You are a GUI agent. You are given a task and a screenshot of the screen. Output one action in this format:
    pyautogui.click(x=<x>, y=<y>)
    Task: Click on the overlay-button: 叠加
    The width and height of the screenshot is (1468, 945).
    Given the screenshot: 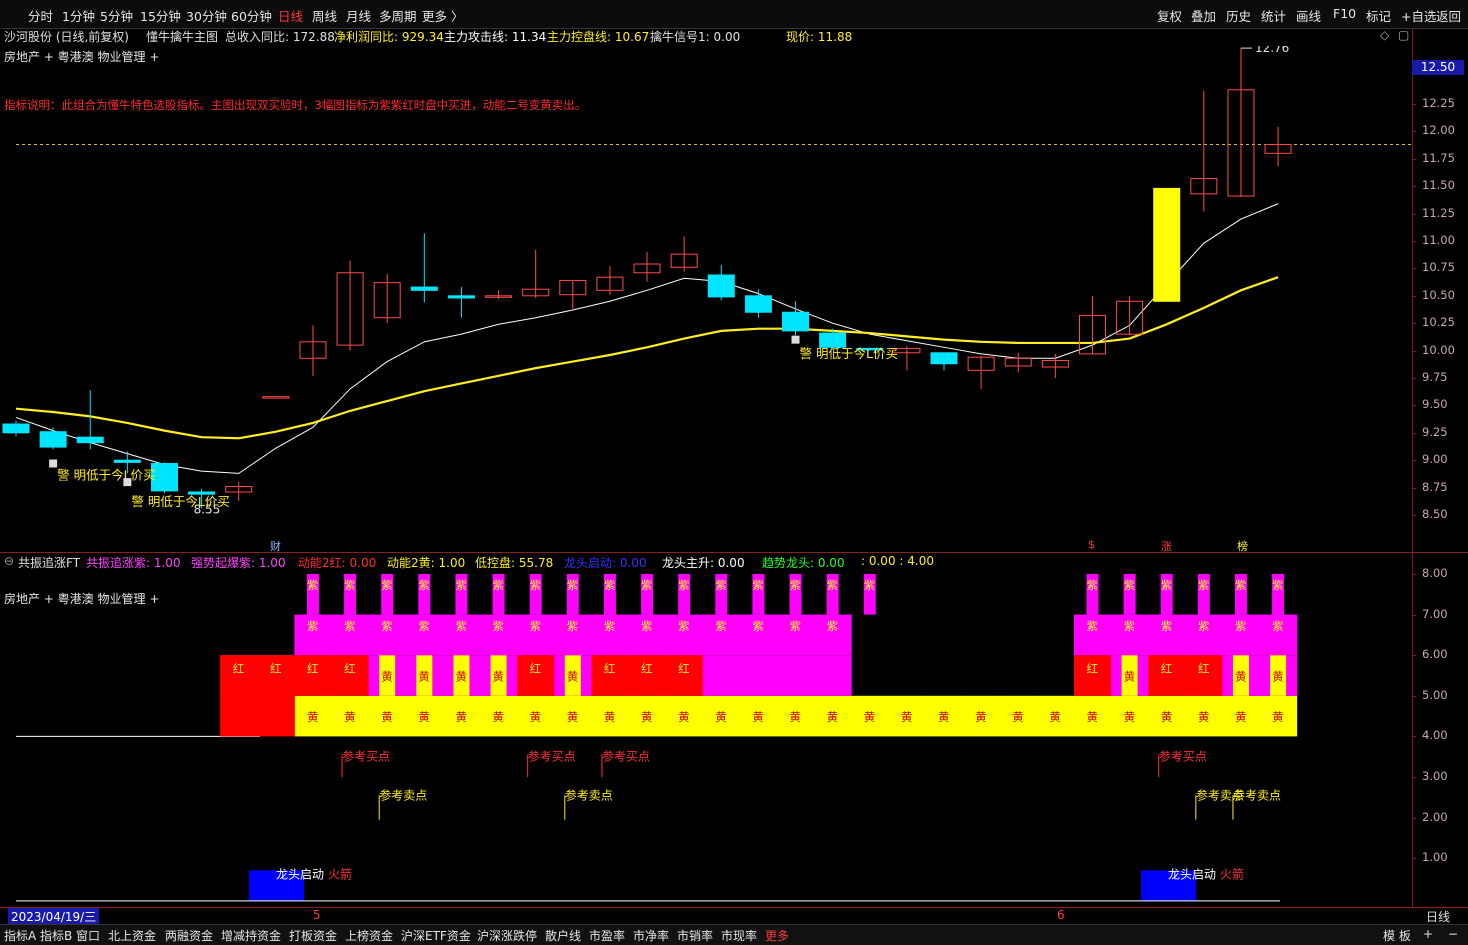 What is the action you would take?
    pyautogui.click(x=1203, y=15)
    